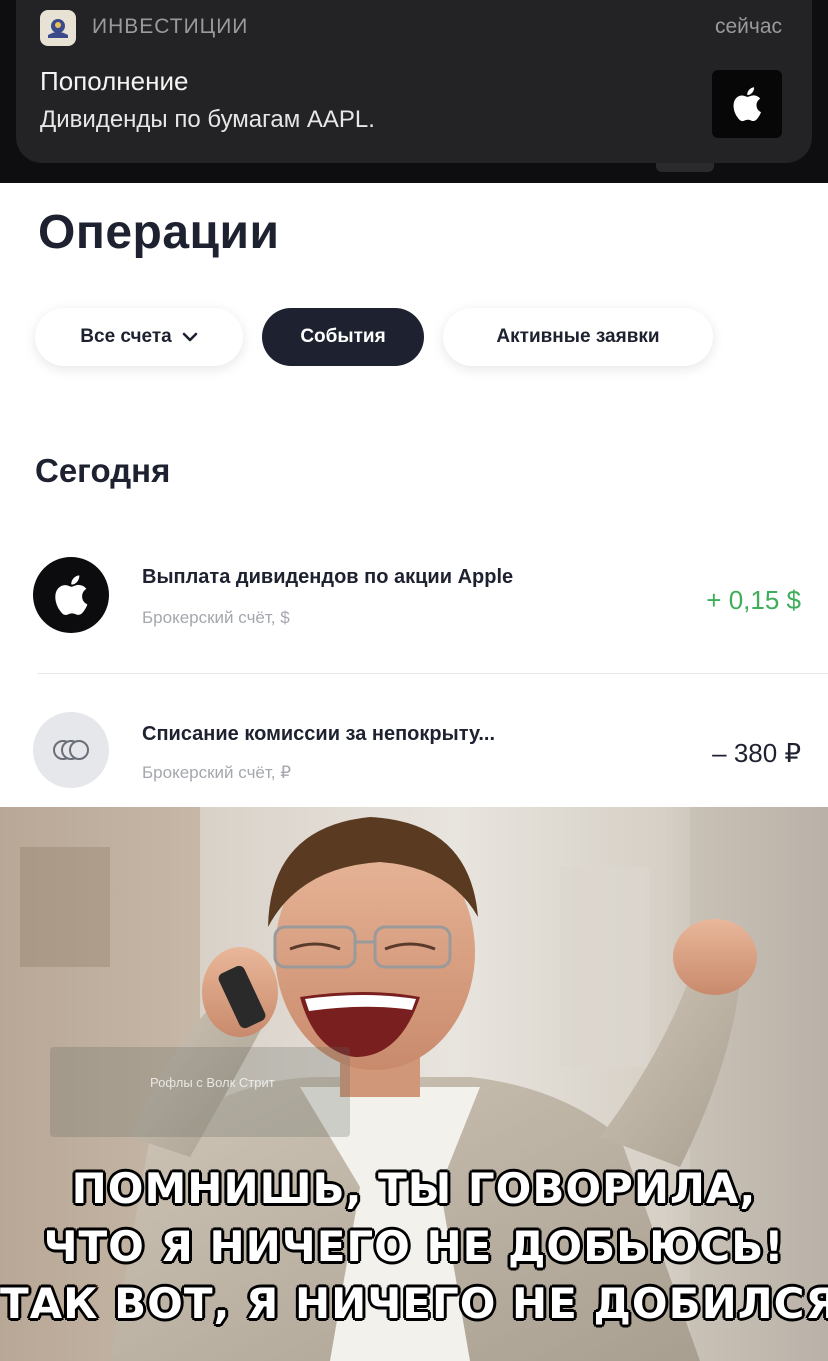  What do you see at coordinates (753, 600) in the screenshot?
I see `operation-amount: + 0,15 $` at bounding box center [753, 600].